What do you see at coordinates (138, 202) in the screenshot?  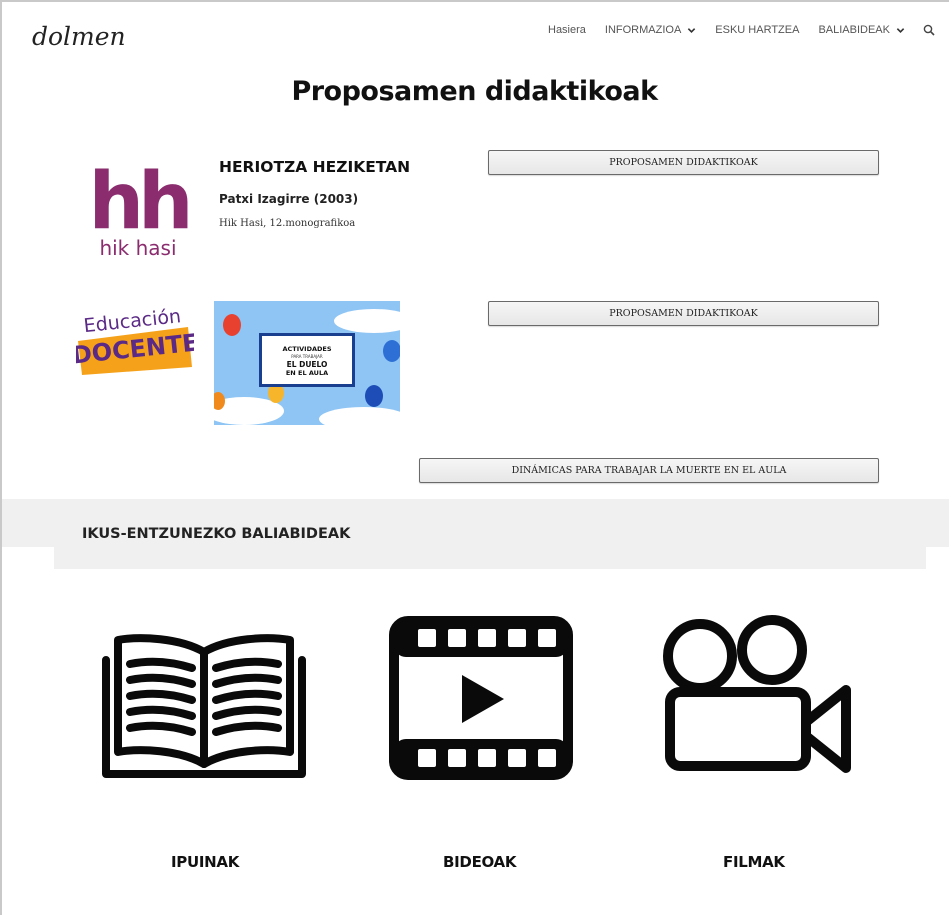 I see `svg-text: hh` at bounding box center [138, 202].